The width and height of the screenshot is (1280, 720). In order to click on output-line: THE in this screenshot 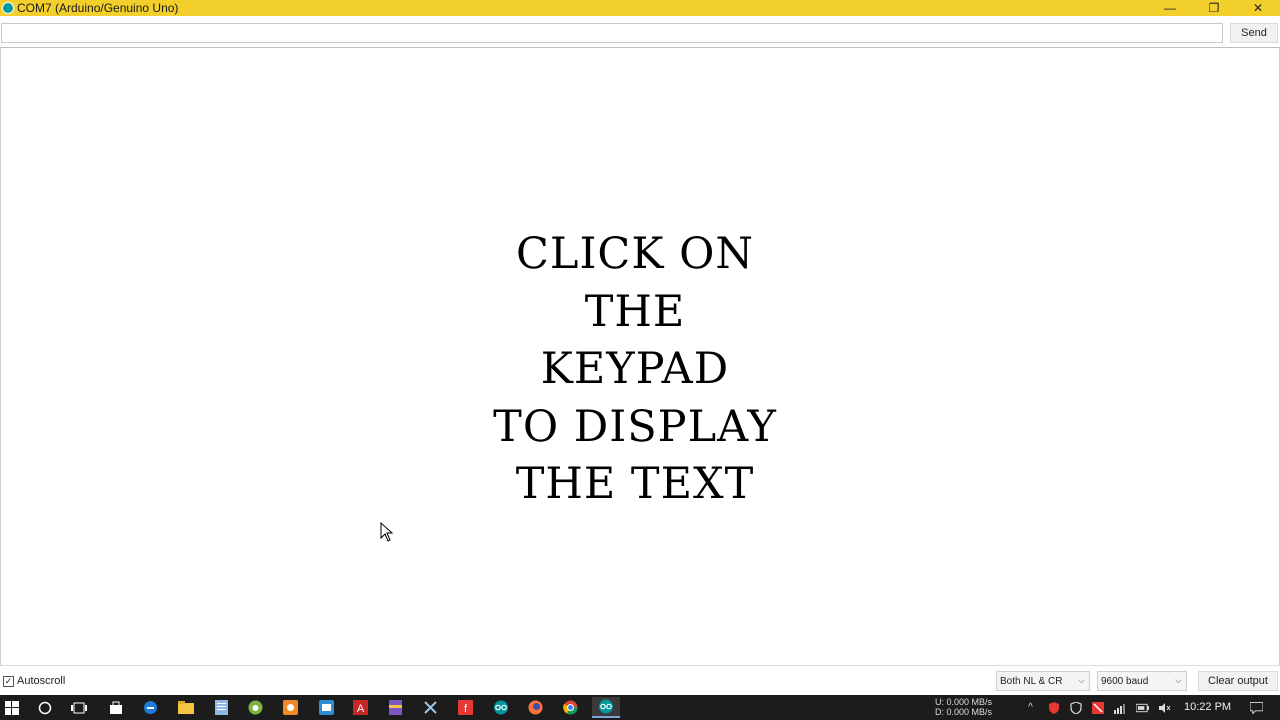, I will do `click(635, 311)`.